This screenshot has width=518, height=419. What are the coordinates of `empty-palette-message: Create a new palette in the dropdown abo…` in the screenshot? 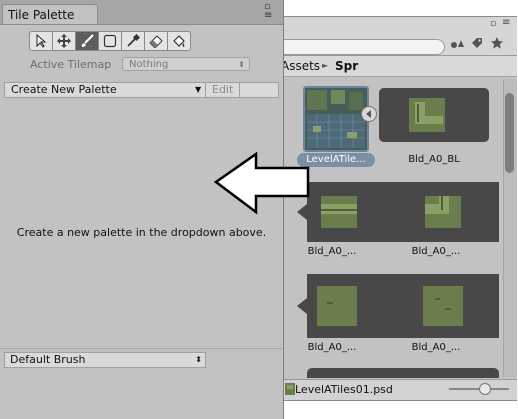 It's located at (141, 232).